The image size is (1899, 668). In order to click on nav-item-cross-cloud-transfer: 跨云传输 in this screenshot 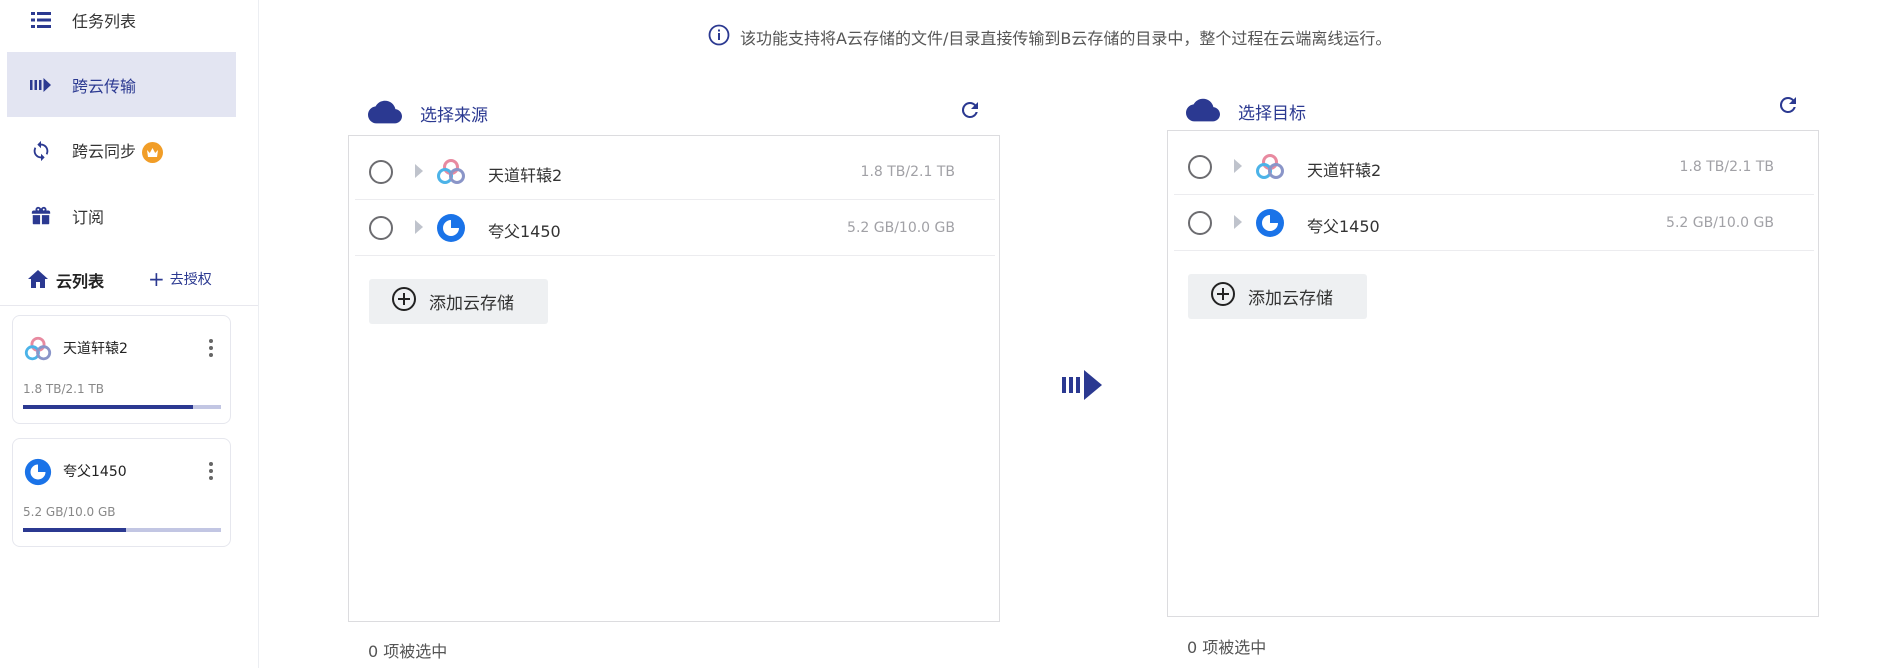, I will do `click(121, 84)`.